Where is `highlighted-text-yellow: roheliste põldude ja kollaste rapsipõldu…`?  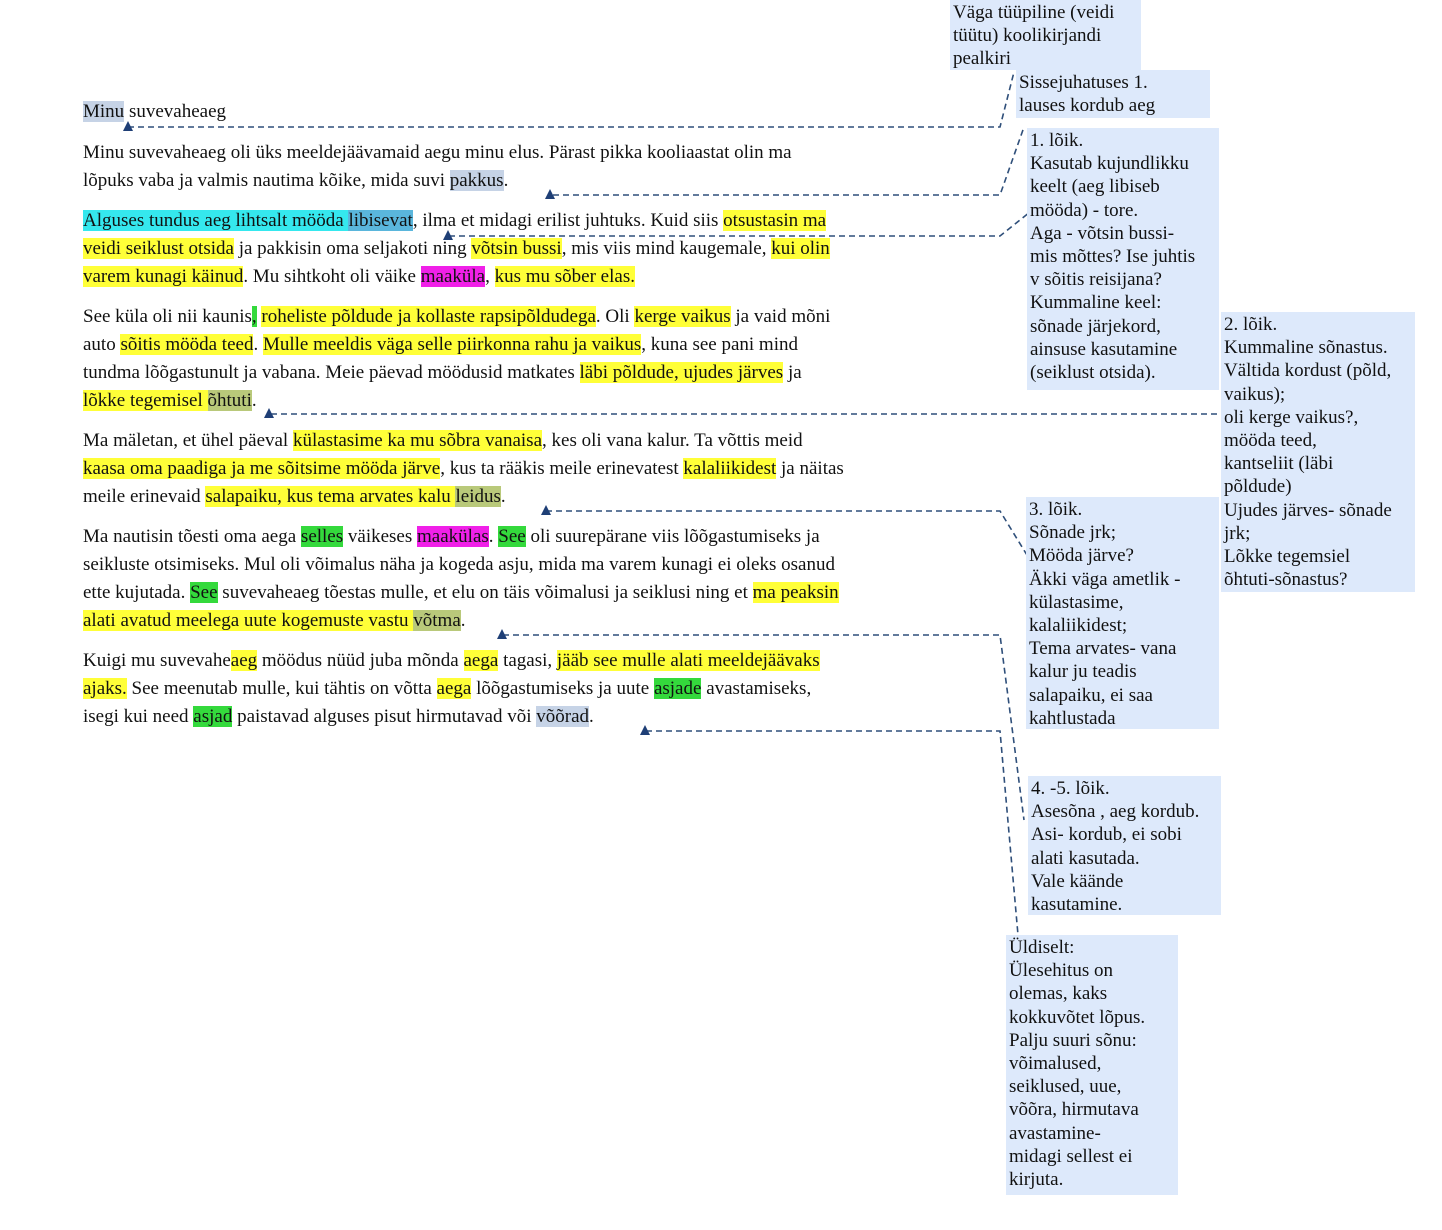 highlighted-text-yellow: roheliste põldude ja kollaste rapsipõldu… is located at coordinates (428, 316).